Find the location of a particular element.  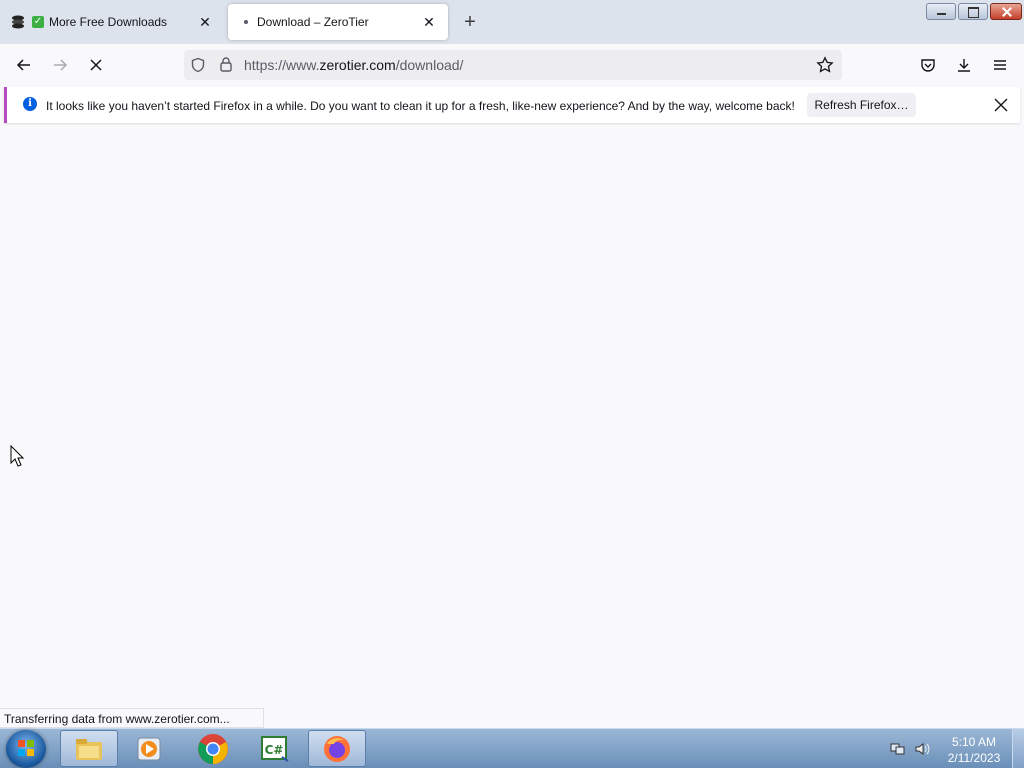

back-button is located at coordinates (24, 65).